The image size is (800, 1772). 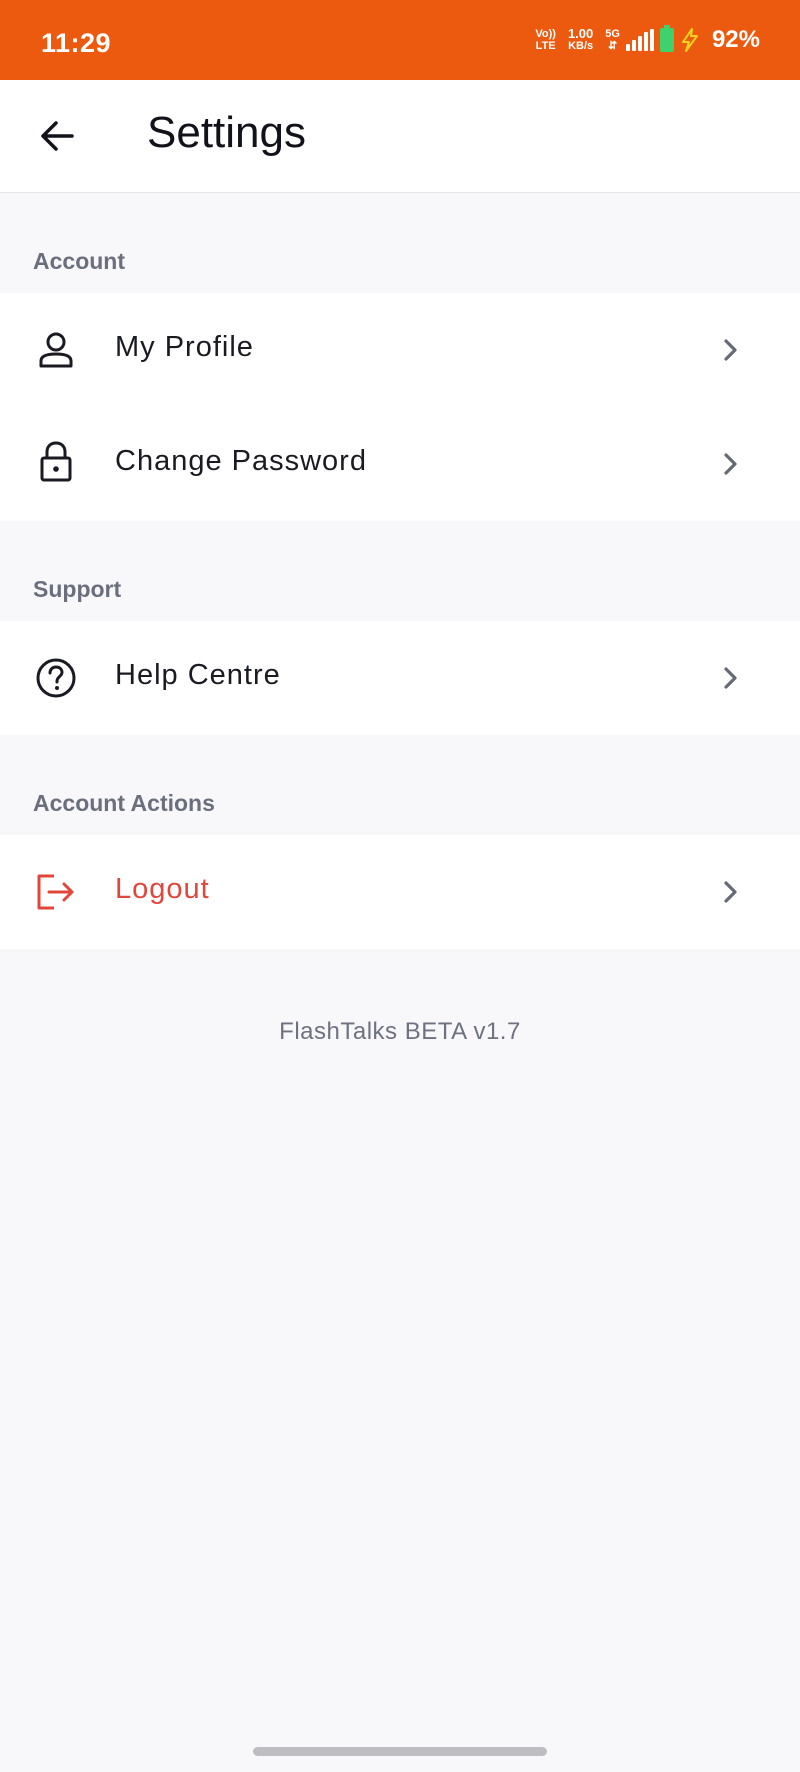 What do you see at coordinates (79, 261) in the screenshot?
I see `section-header-account: Account` at bounding box center [79, 261].